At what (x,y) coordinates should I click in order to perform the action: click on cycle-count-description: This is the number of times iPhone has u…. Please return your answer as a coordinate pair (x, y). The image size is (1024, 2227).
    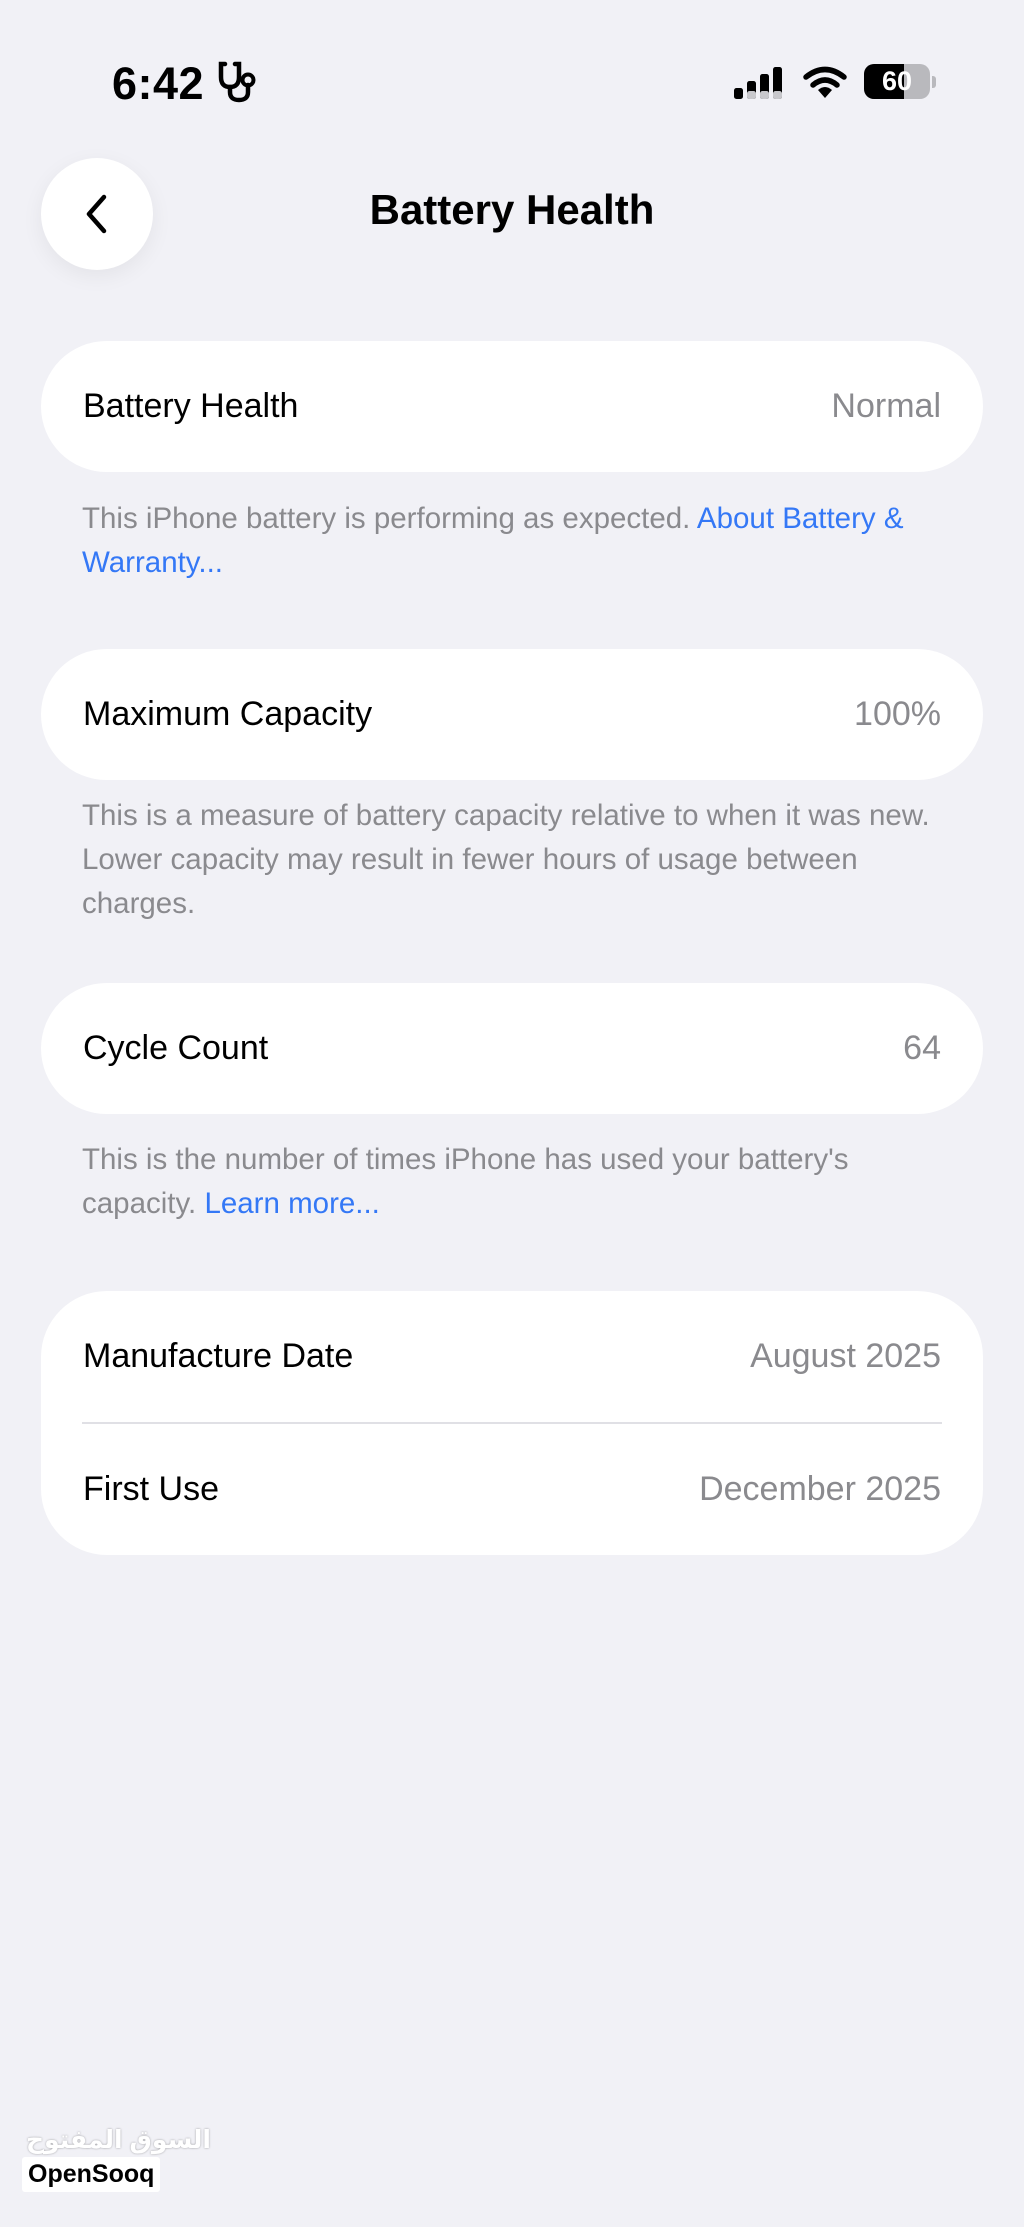
    Looking at the image, I should click on (465, 1181).